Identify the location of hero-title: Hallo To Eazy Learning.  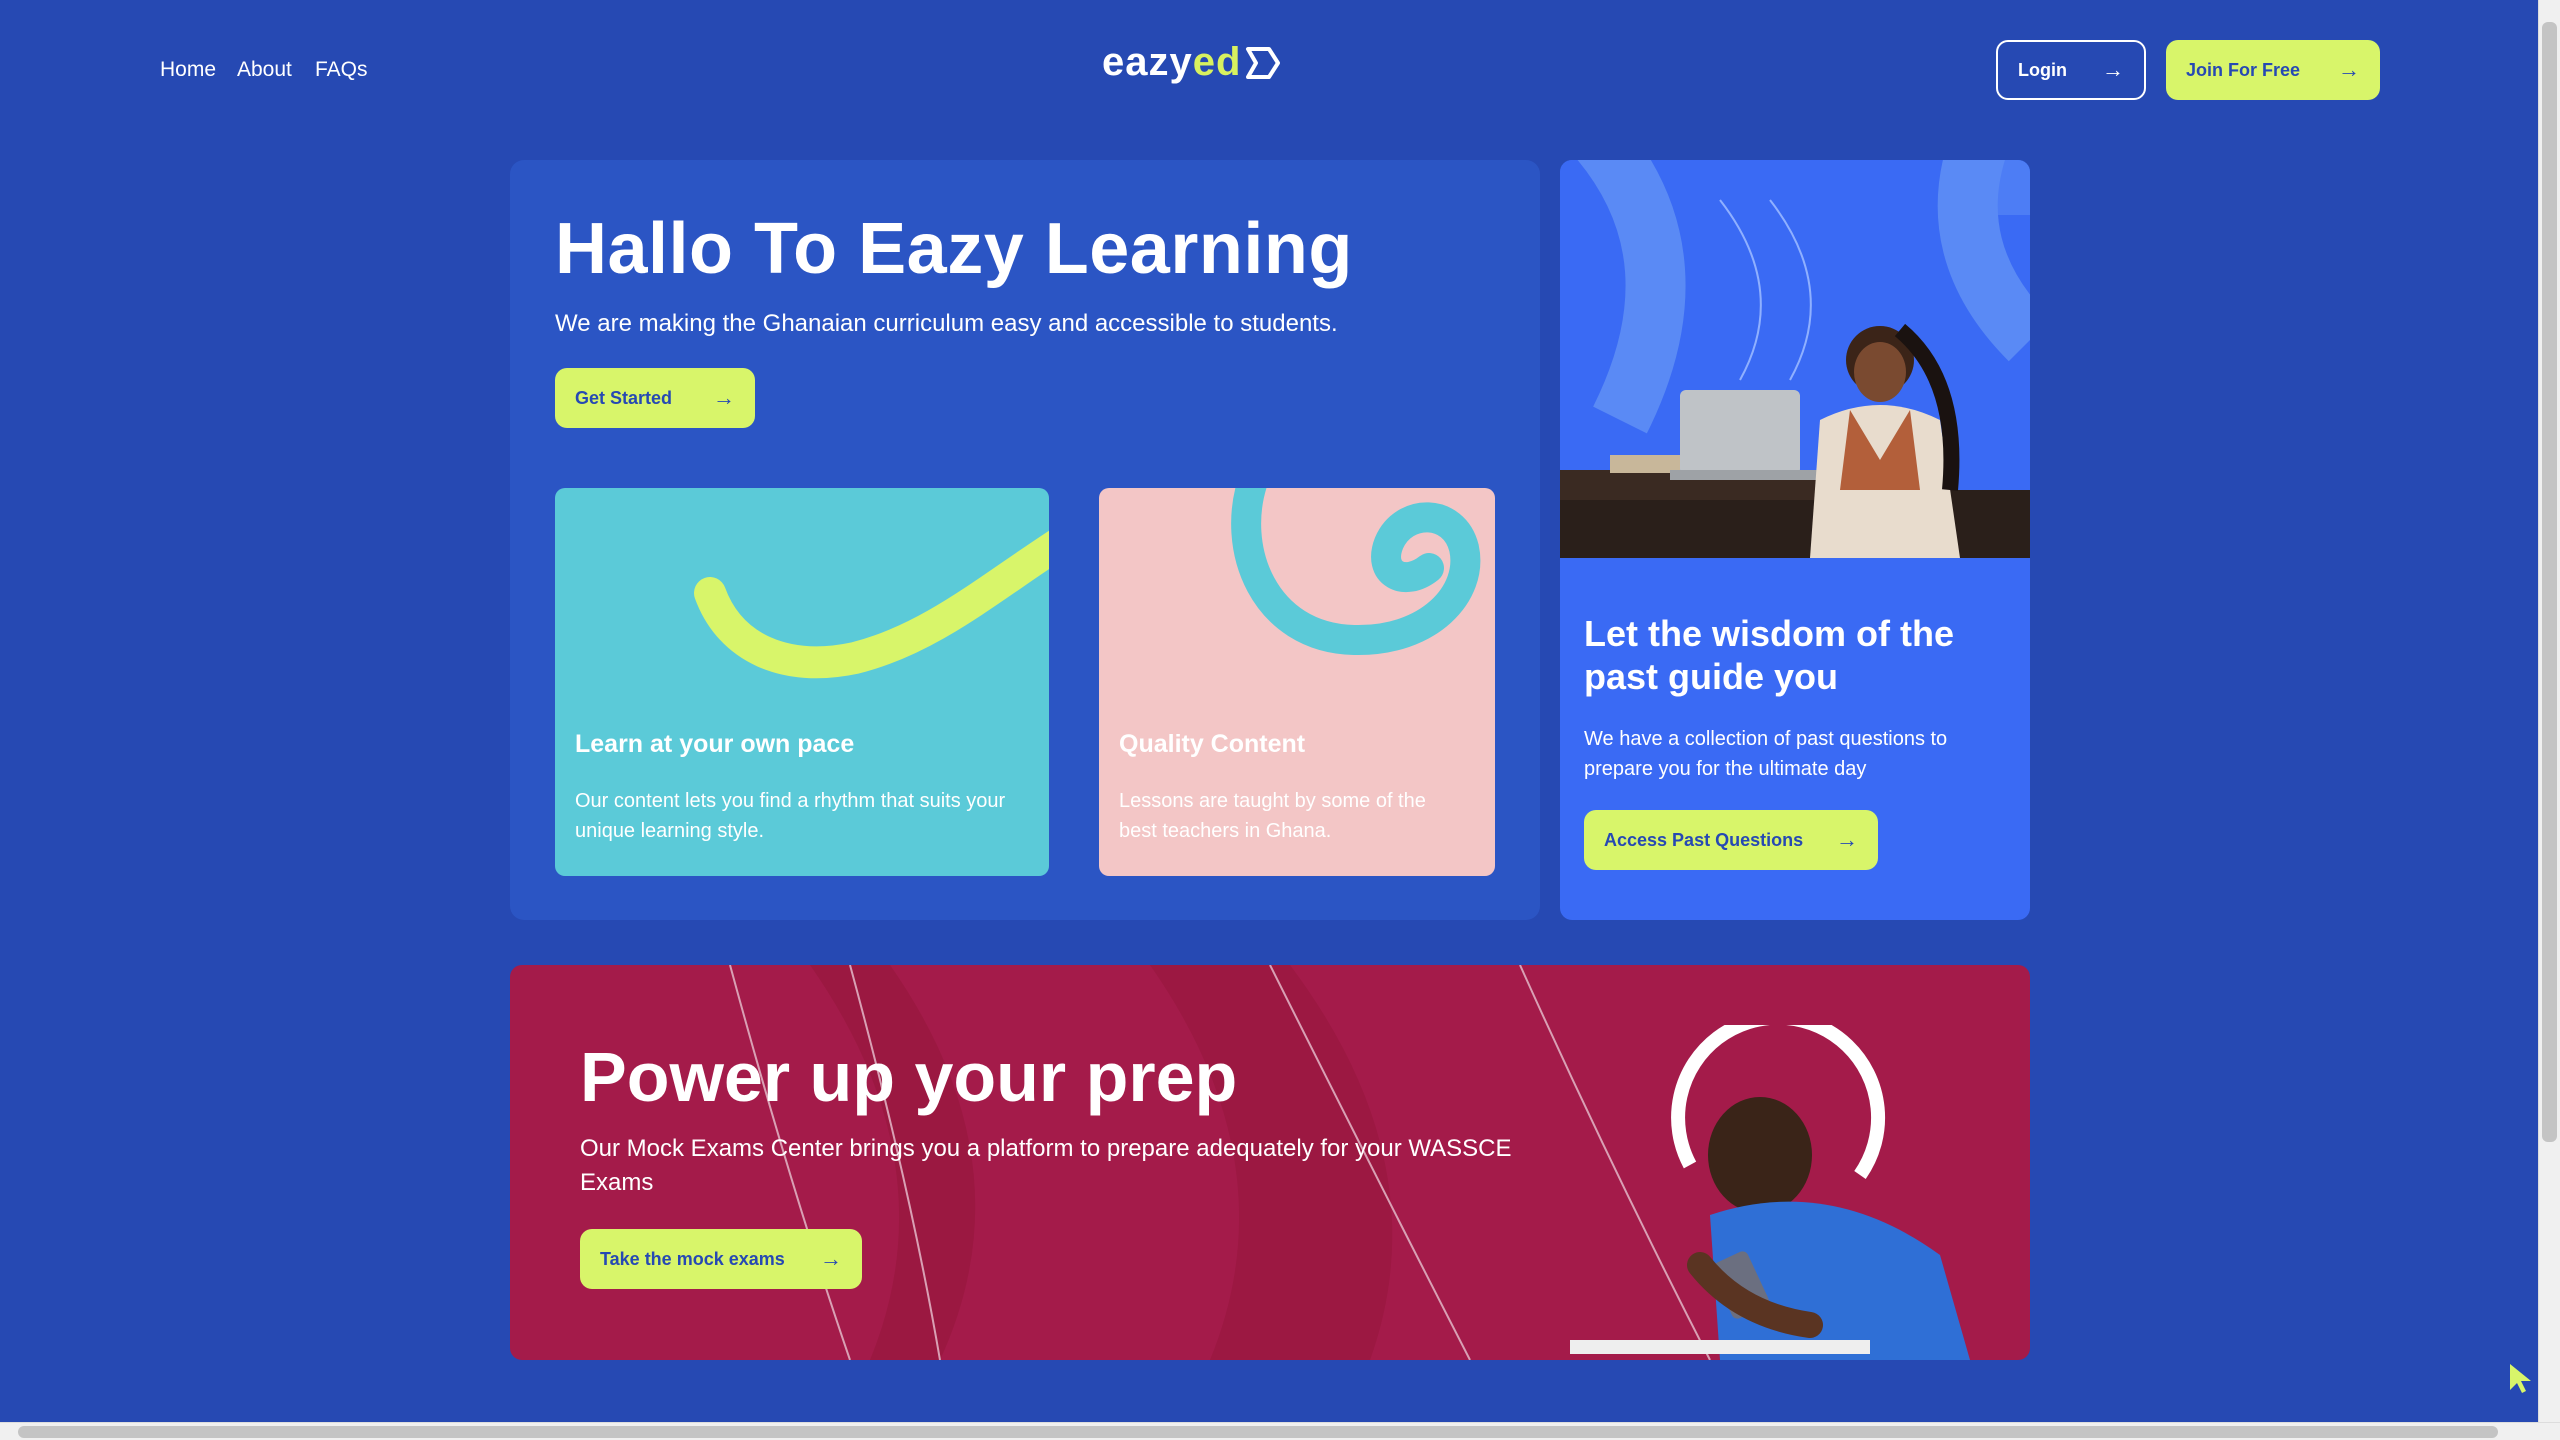
(954, 249).